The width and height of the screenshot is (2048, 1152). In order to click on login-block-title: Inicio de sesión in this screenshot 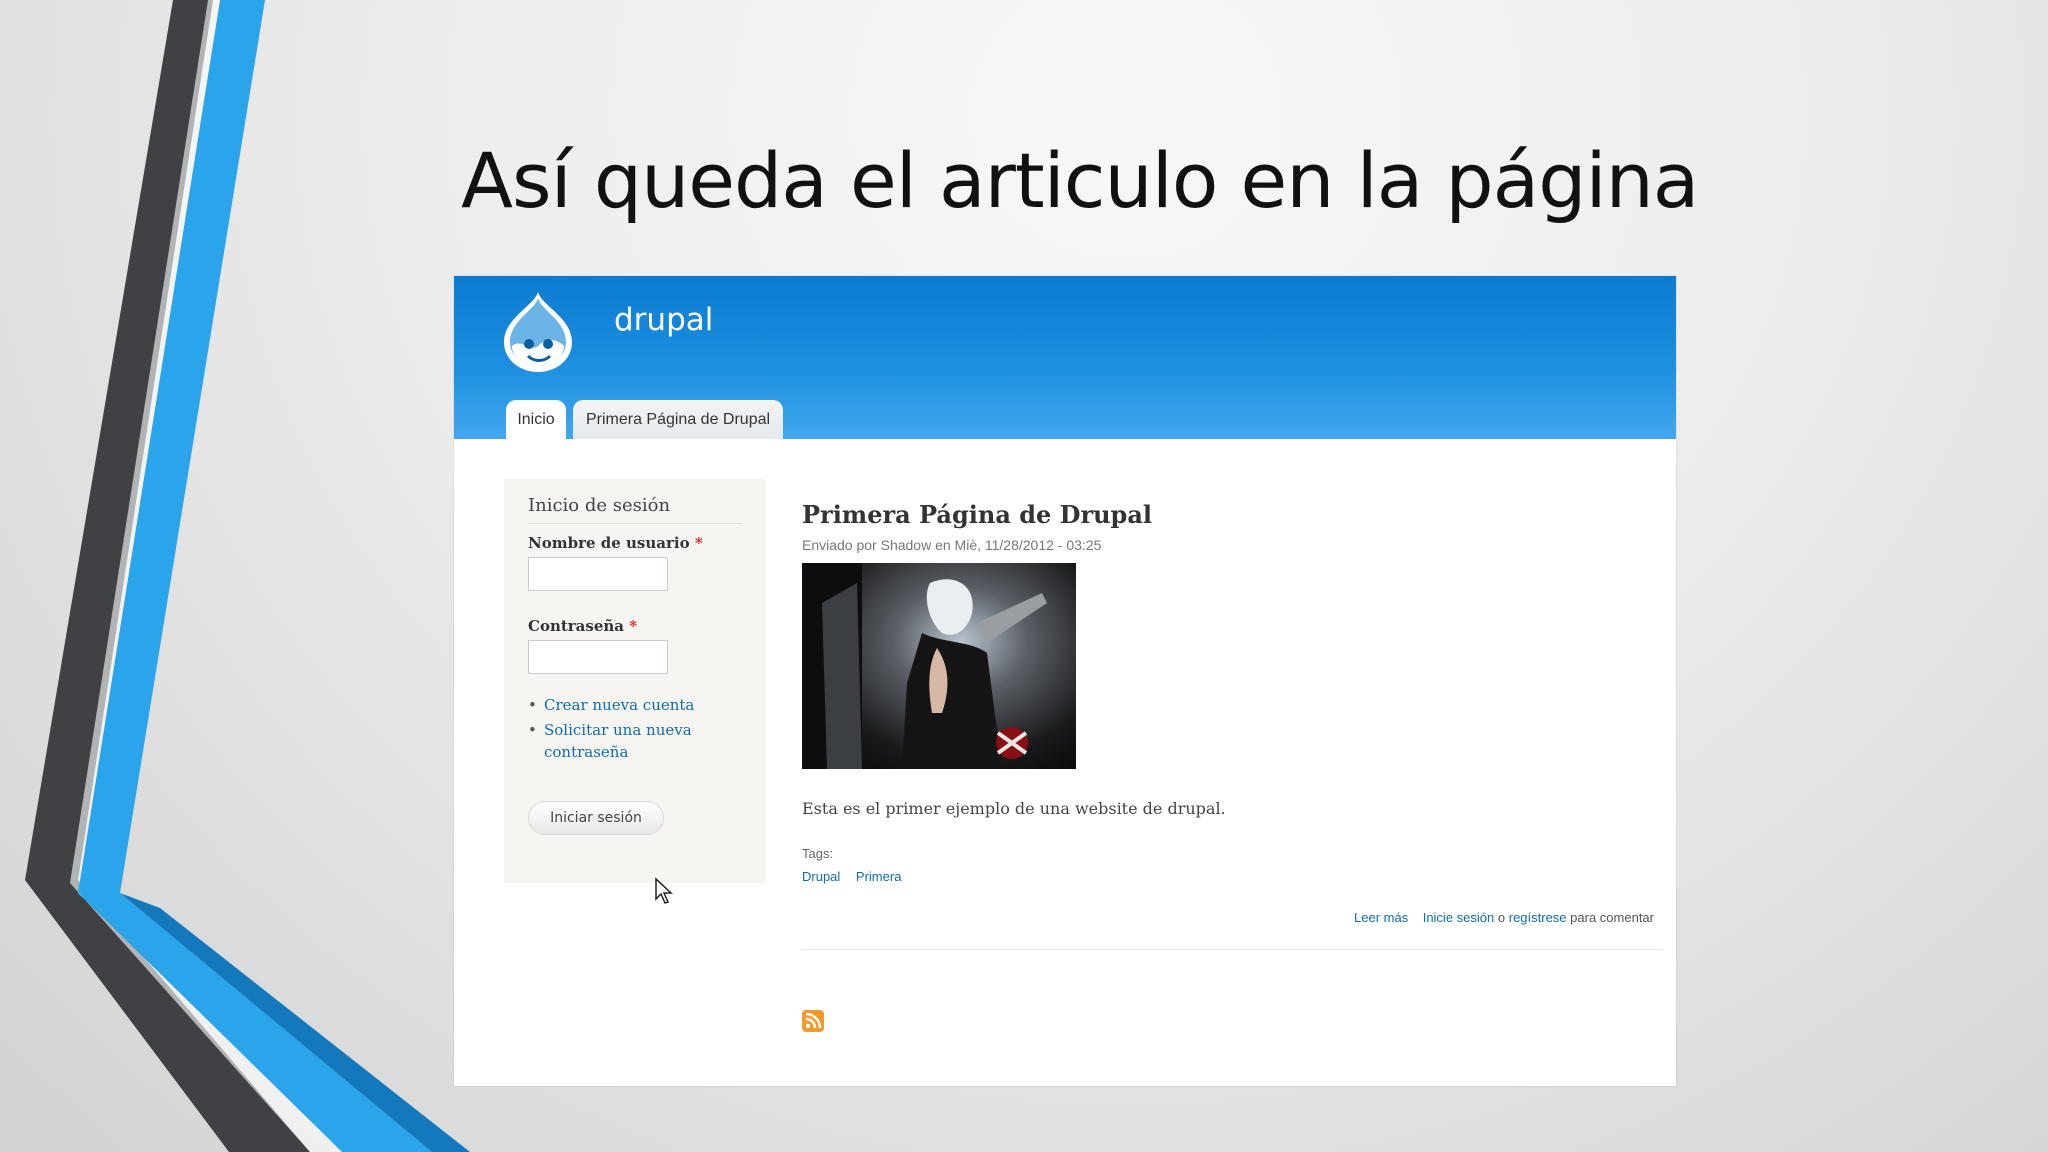, I will do `click(635, 509)`.